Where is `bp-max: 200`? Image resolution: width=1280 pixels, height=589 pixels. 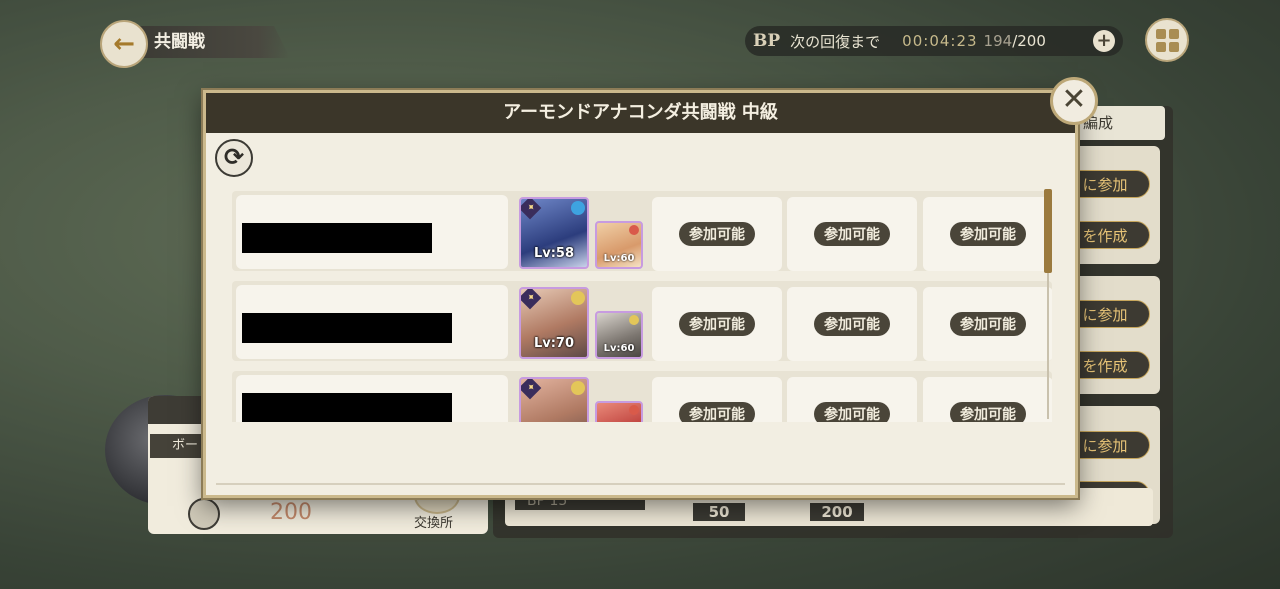
bp-max: 200 is located at coordinates (1031, 41).